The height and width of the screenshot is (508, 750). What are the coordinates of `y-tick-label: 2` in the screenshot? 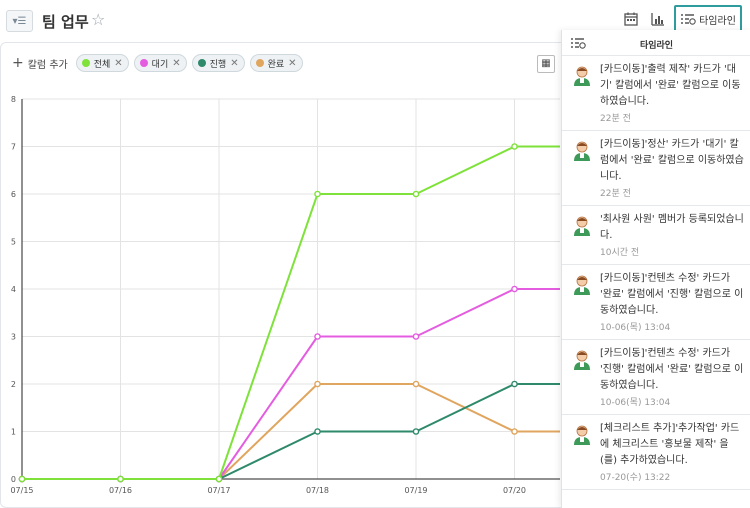 It's located at (13, 384).